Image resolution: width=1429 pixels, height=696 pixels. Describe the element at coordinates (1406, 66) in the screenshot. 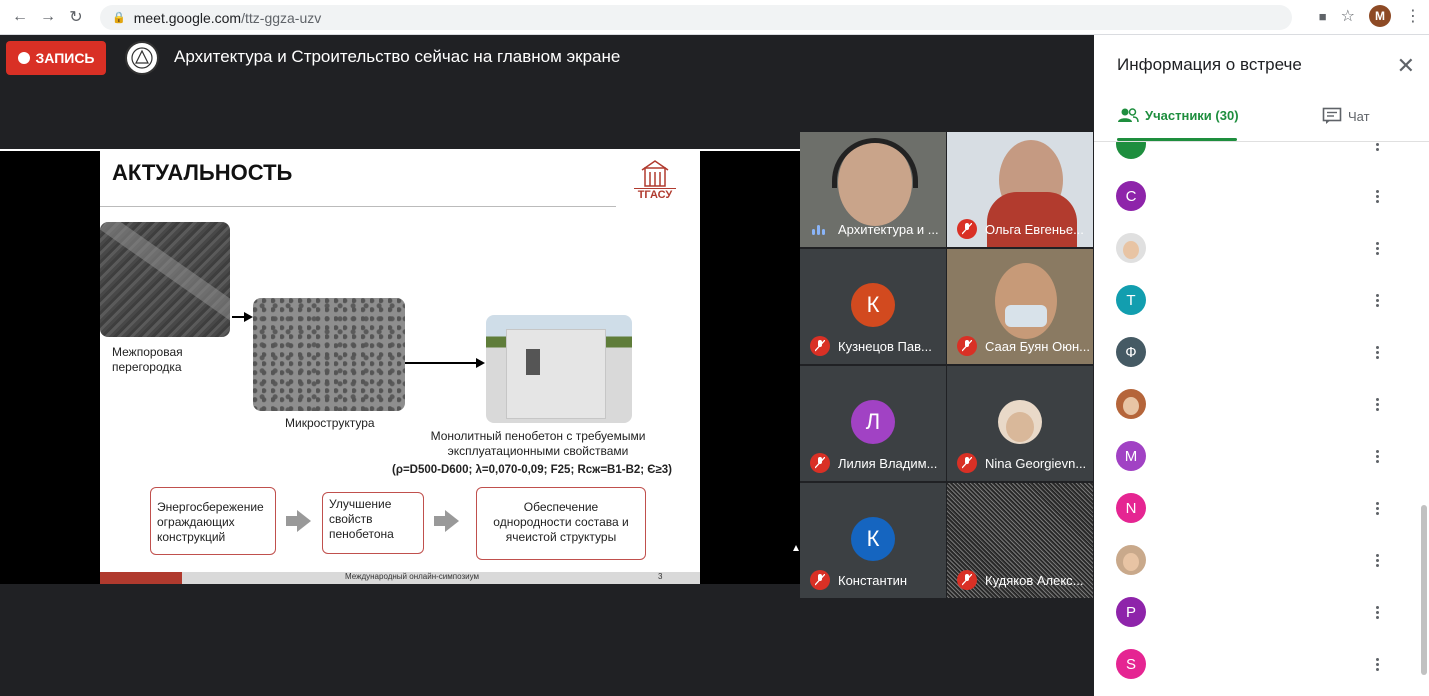

I see `close-icon: ✕` at that location.